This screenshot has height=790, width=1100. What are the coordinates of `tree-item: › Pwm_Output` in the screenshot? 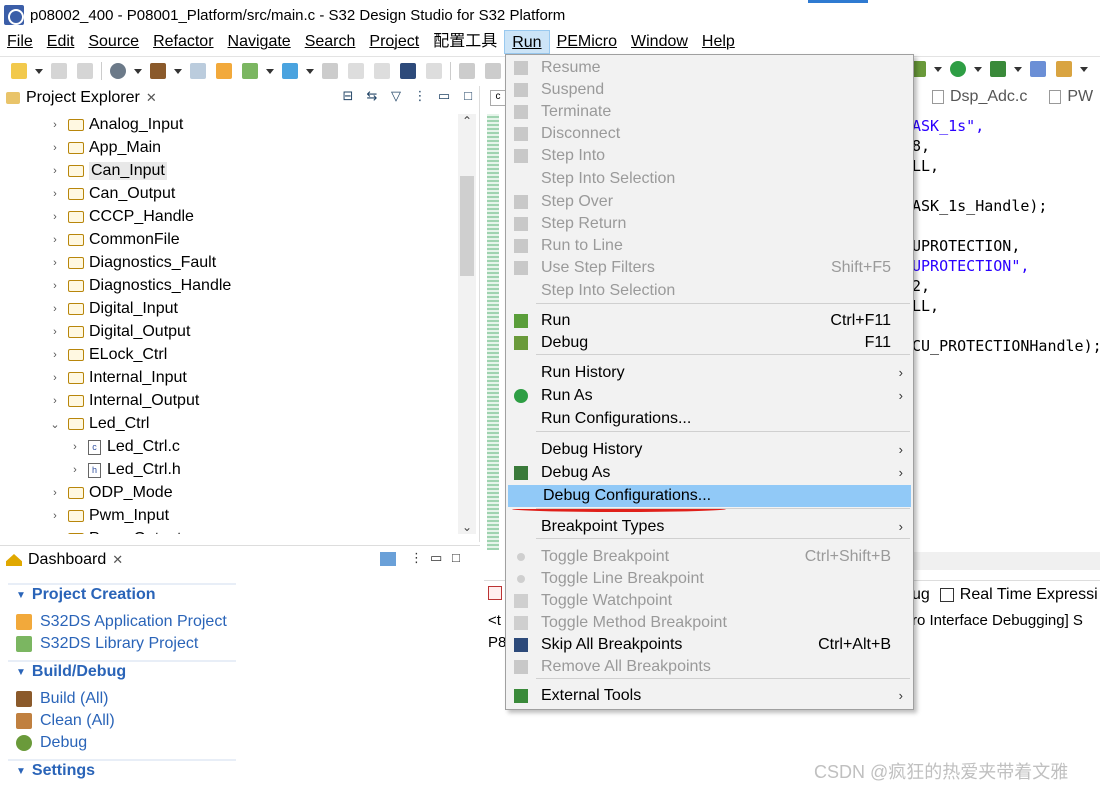 It's located at (115, 531).